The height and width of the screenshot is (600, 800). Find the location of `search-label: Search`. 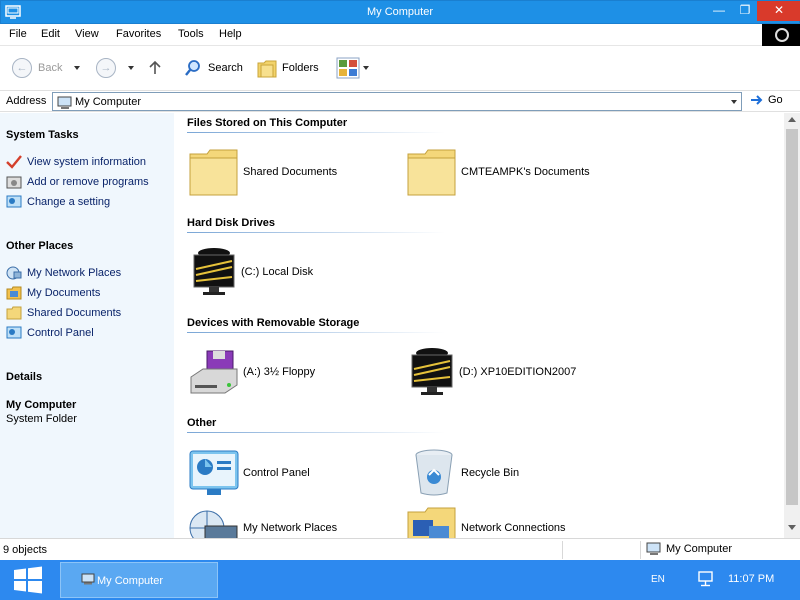

search-label: Search is located at coordinates (225, 68).